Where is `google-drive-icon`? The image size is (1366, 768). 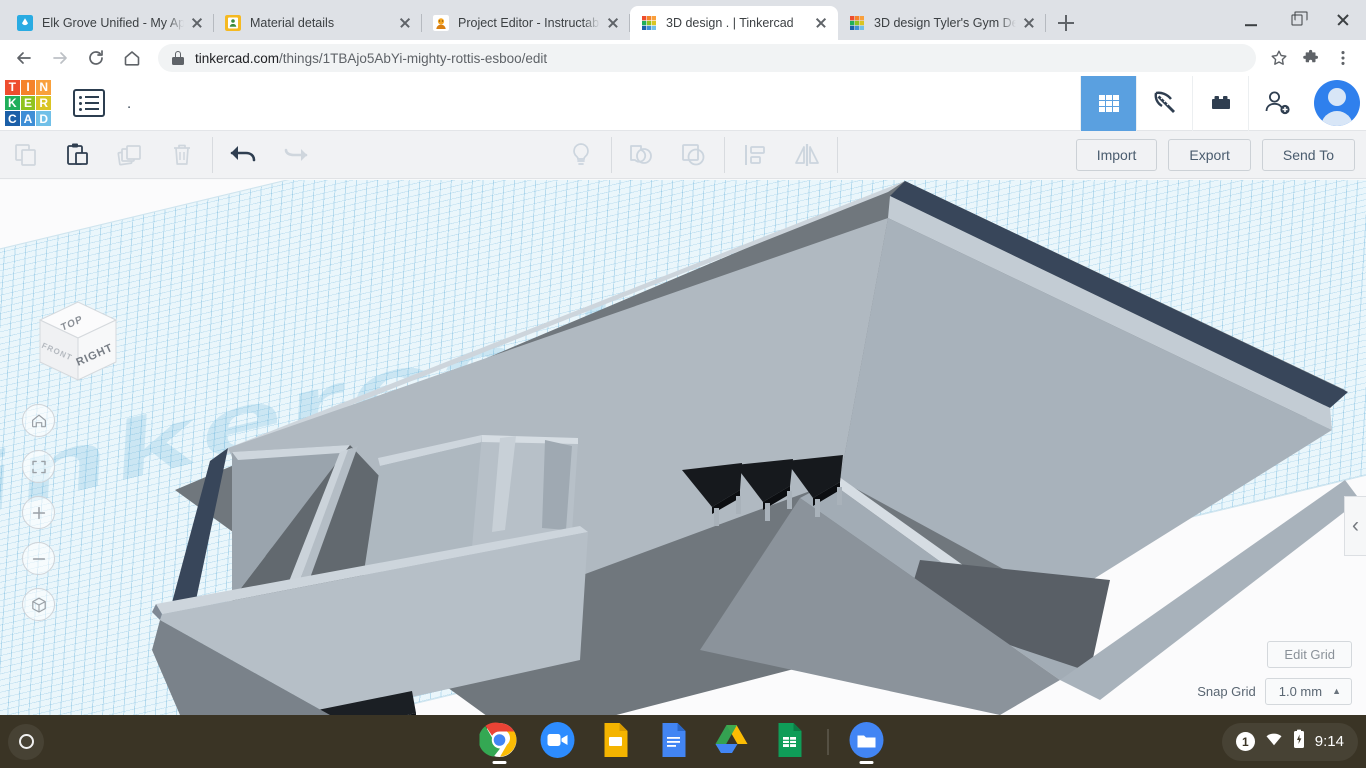 google-drive-icon is located at coordinates (732, 742).